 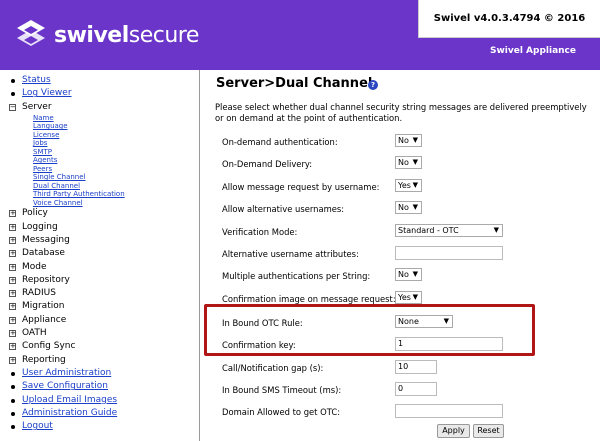 I want to click on multiple-authentications-select: No ▼, so click(x=408, y=274).